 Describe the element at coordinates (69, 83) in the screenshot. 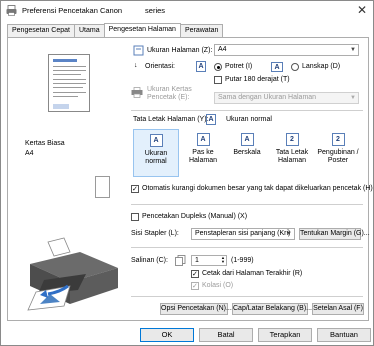

I see `page-preview` at that location.